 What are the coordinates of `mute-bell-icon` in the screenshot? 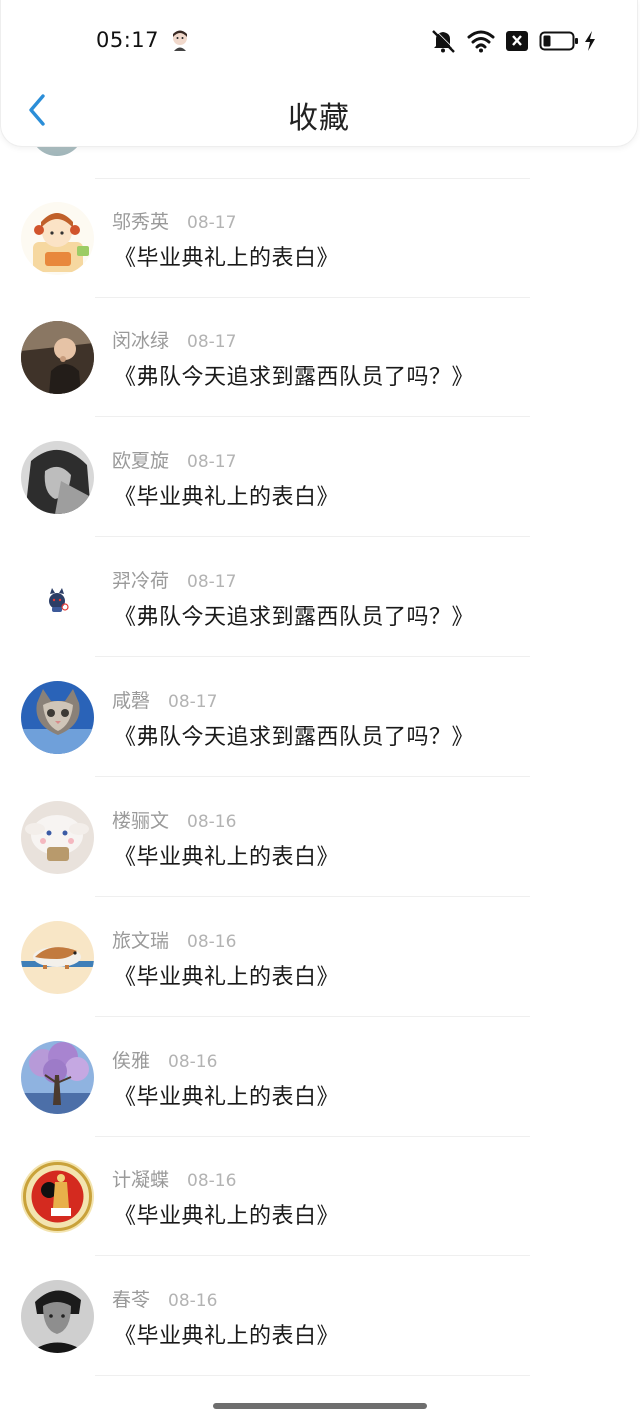 It's located at (443, 41).